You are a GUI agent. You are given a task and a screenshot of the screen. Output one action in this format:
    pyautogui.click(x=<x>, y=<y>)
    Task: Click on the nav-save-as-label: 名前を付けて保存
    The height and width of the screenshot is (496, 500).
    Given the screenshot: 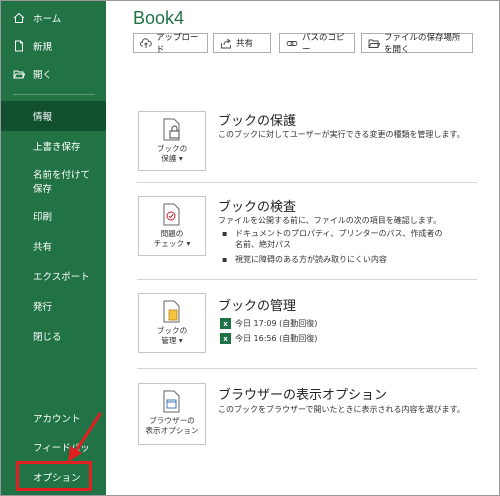 What is the action you would take?
    pyautogui.click(x=62, y=182)
    